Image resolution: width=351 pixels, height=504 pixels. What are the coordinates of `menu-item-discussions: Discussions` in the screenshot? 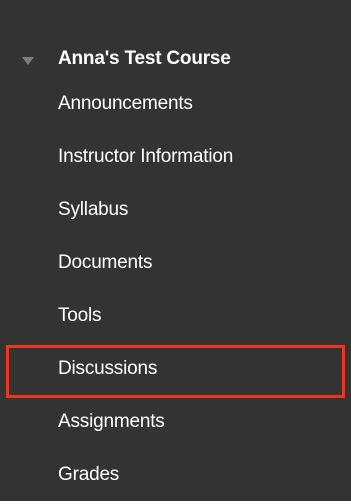 It's located at (175, 371).